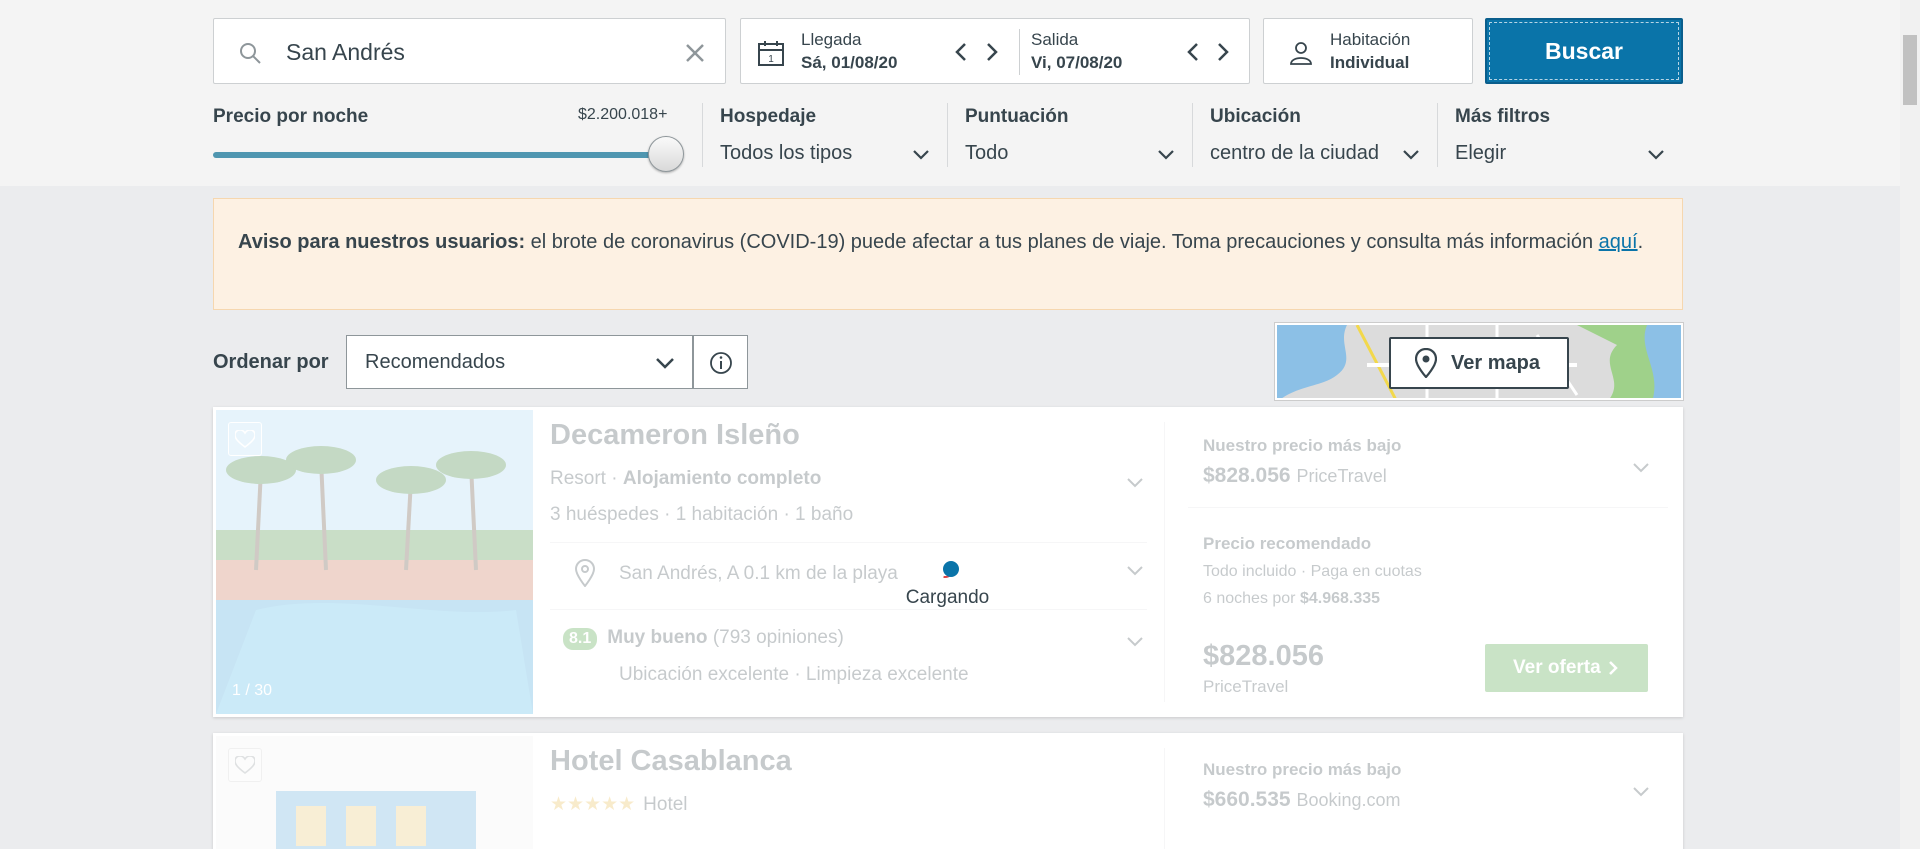  Describe the element at coordinates (593, 804) in the screenshot. I see `star-rating: ★★★★★` at that location.